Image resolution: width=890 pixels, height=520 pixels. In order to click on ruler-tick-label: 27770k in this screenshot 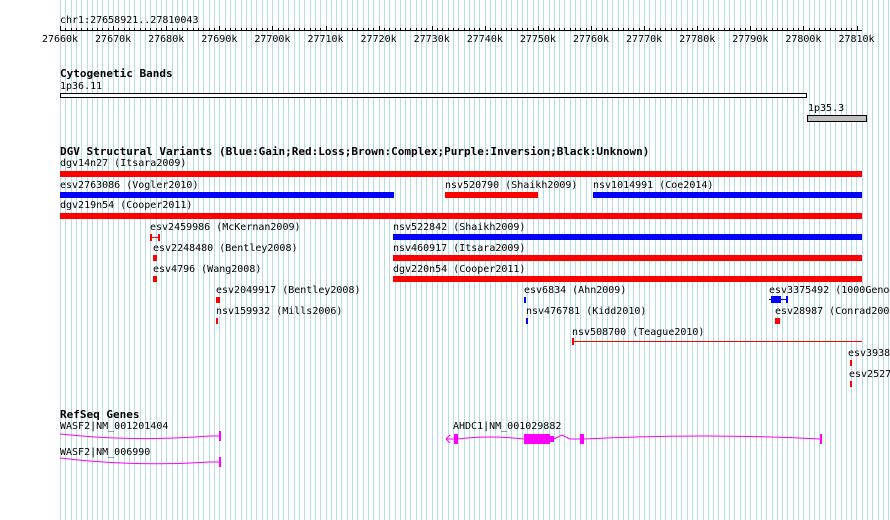, I will do `click(644, 39)`.